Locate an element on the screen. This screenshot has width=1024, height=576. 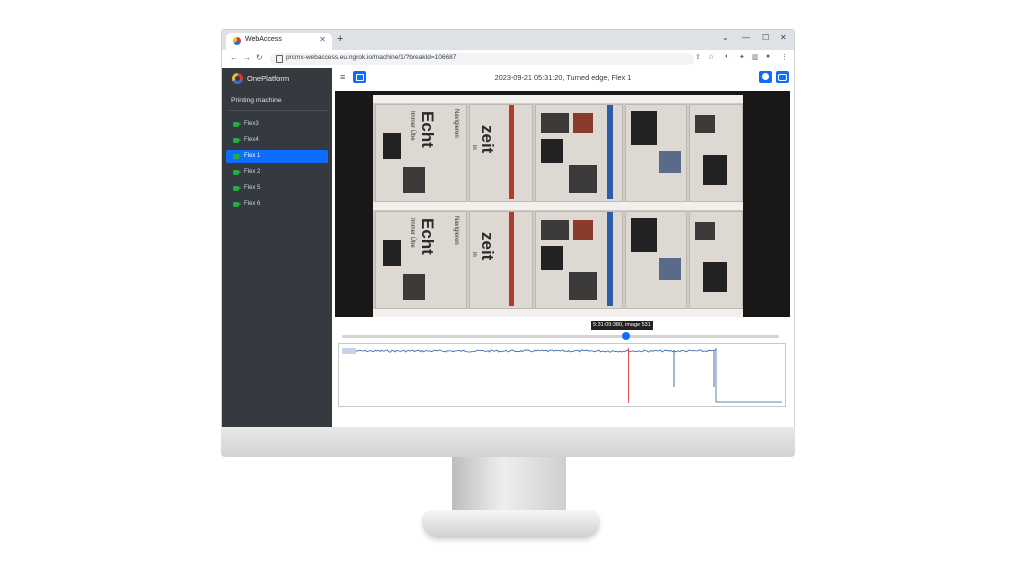
sidebar-item-flex4: Flex4 is located at coordinates (277, 140).